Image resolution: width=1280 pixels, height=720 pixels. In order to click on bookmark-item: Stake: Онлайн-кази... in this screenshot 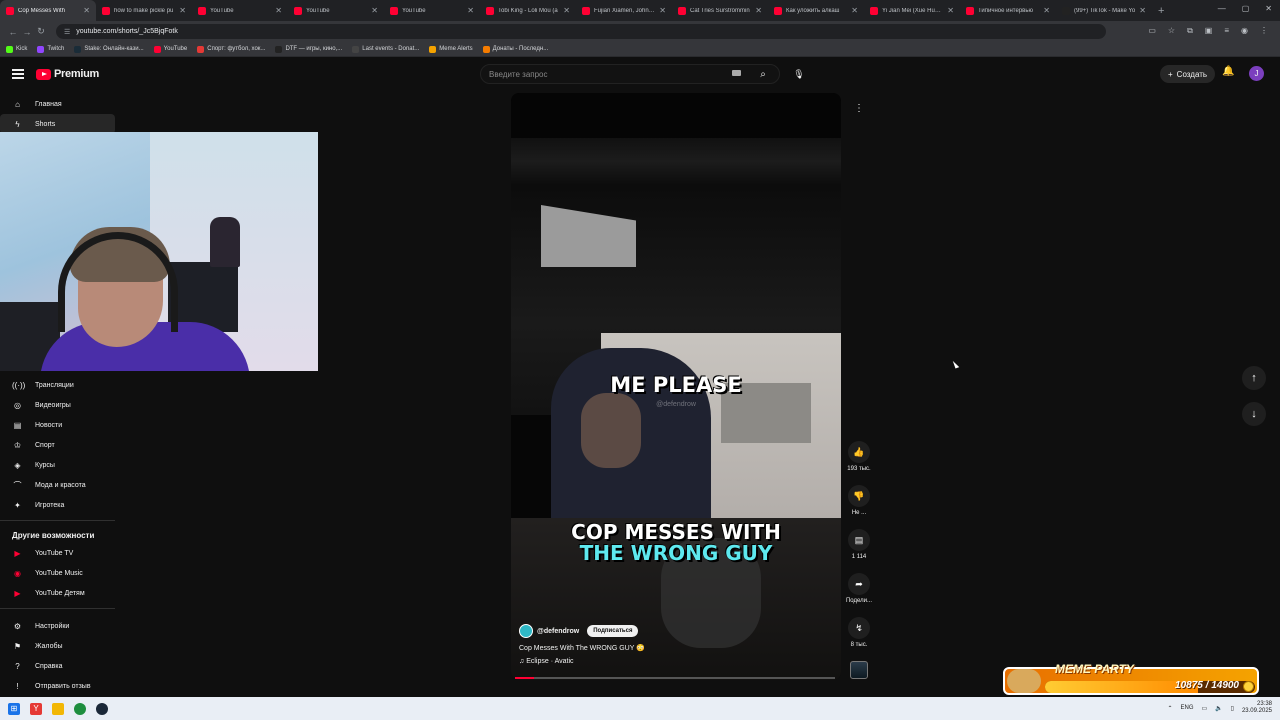, I will do `click(109, 49)`.